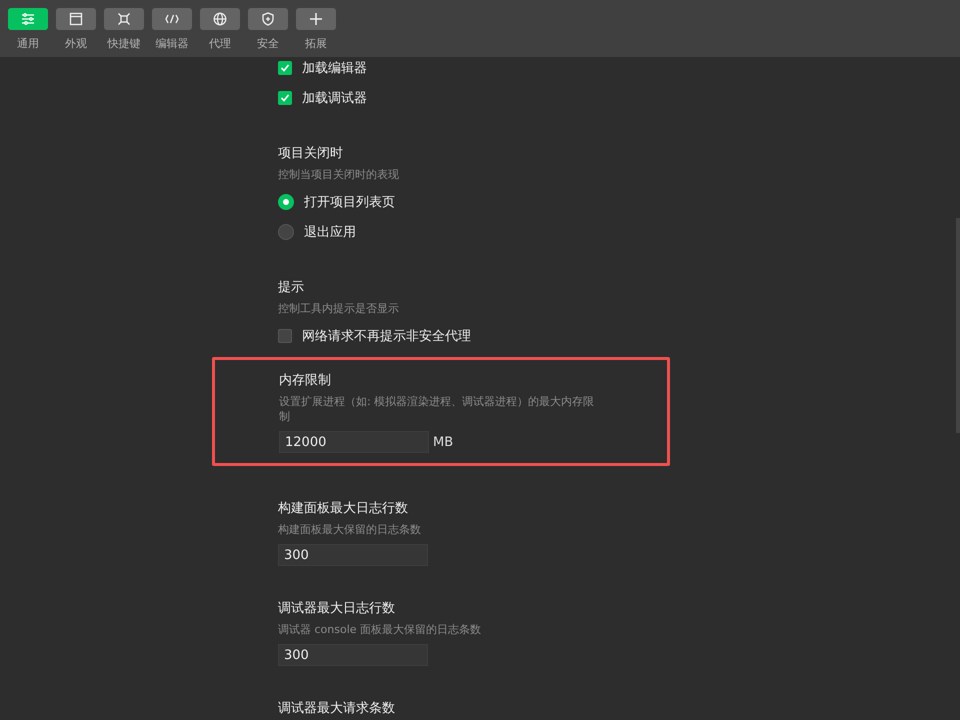 The width and height of the screenshot is (960, 720). I want to click on section-title: 项目关闭时, so click(311, 153).